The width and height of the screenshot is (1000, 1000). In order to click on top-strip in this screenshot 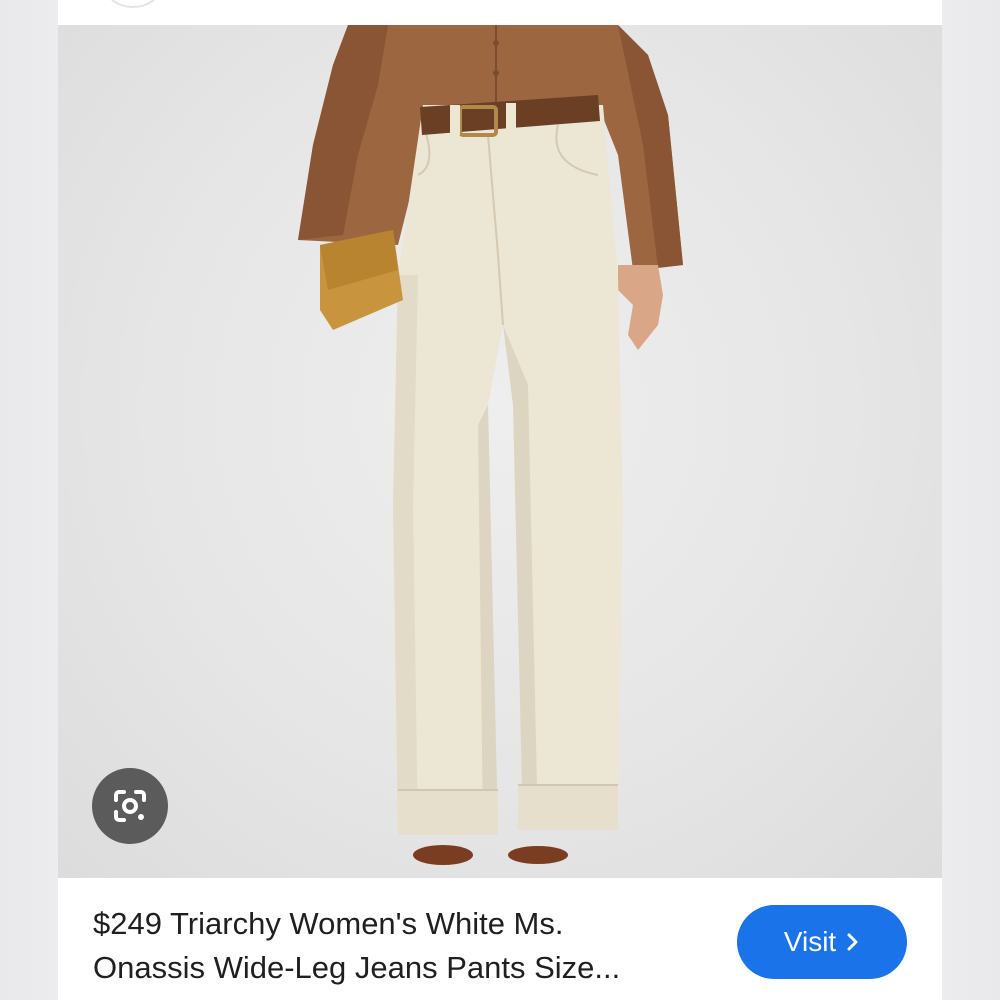, I will do `click(500, 12)`.